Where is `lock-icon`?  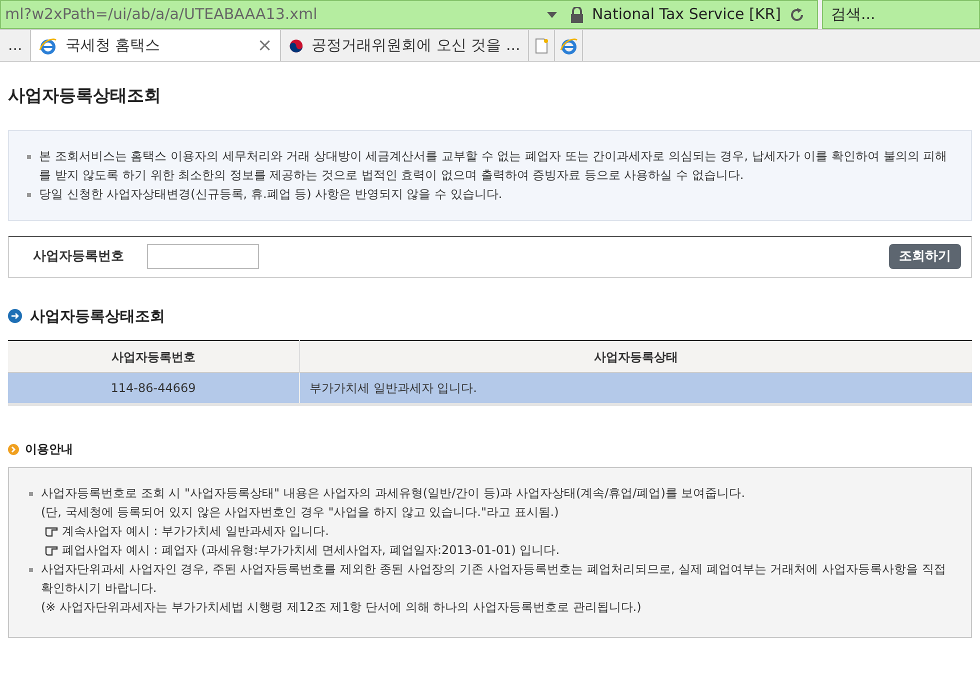 lock-icon is located at coordinates (577, 14).